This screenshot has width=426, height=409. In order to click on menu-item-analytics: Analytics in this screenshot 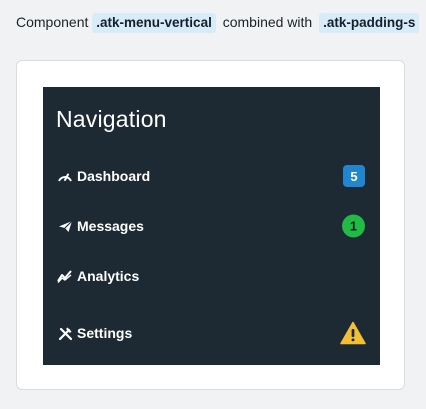, I will do `click(211, 276)`.